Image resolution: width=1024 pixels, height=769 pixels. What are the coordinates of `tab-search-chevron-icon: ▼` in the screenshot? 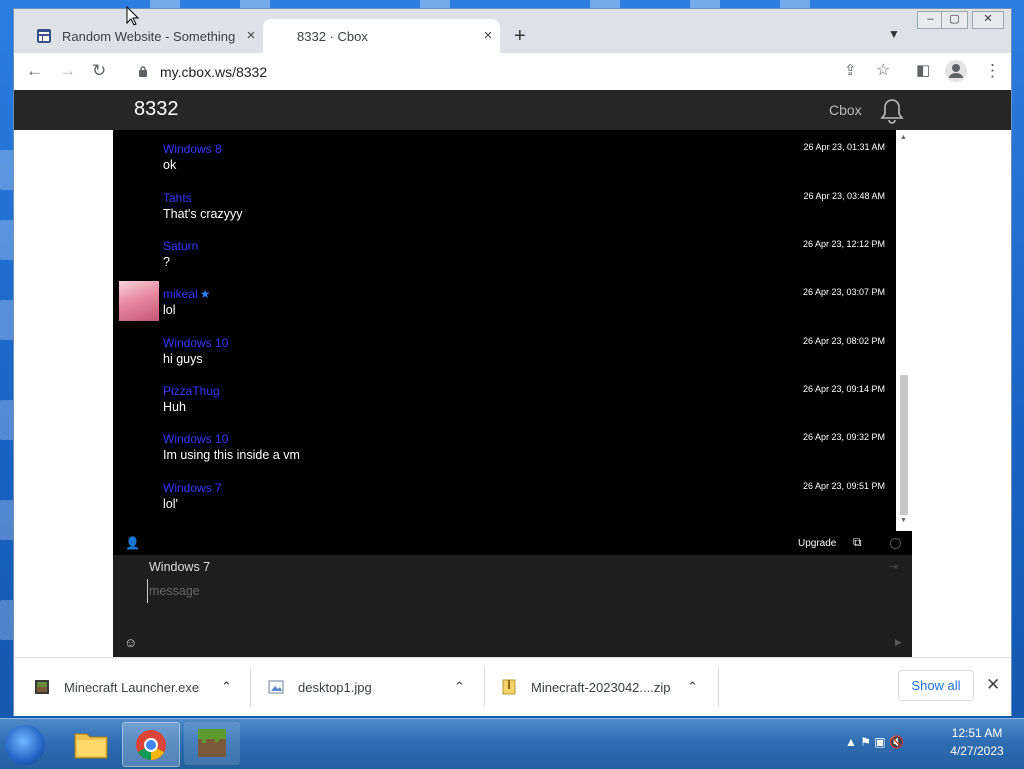 It's located at (894, 34).